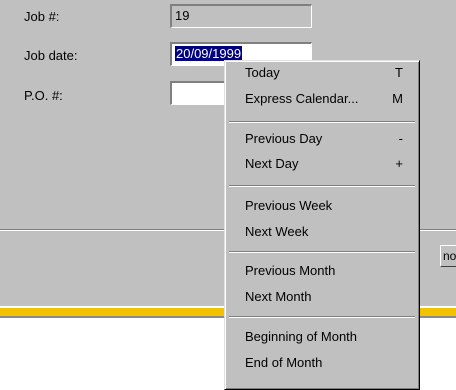 The image size is (456, 390). I want to click on menu-item-next-week: Next Week, so click(324, 232).